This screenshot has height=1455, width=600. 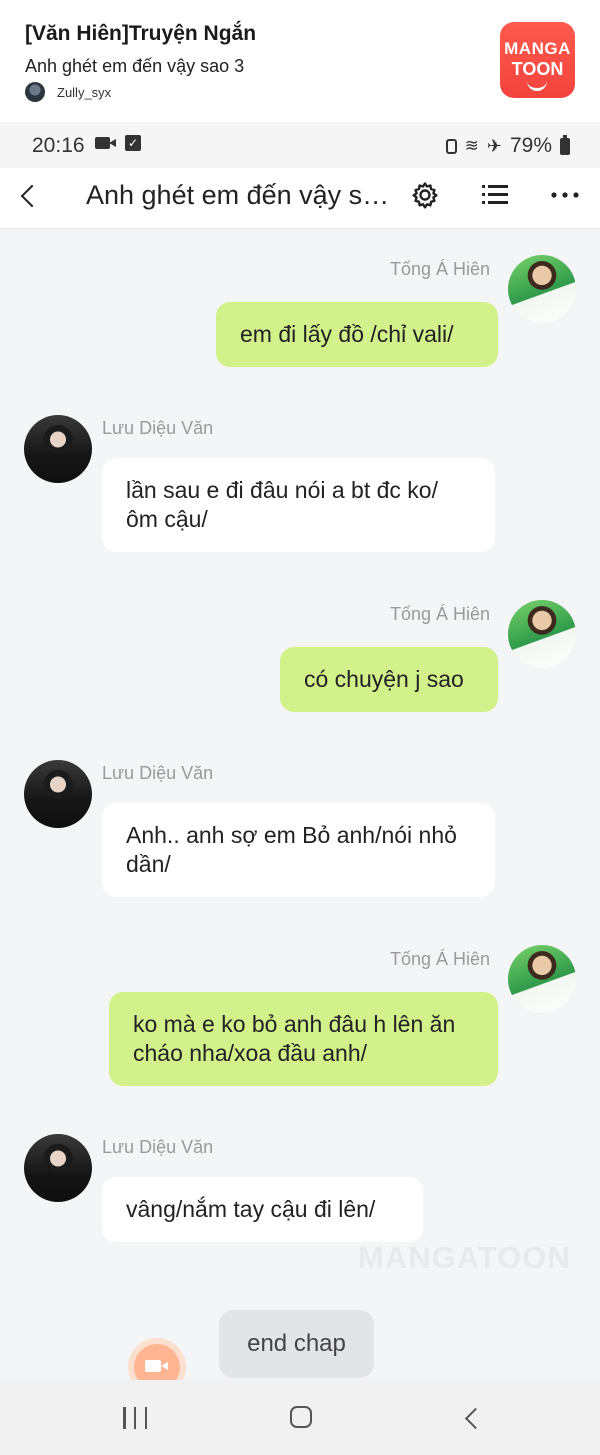 I want to click on status-right-icons: ≋ ✈ 79%, so click(x=507, y=146).